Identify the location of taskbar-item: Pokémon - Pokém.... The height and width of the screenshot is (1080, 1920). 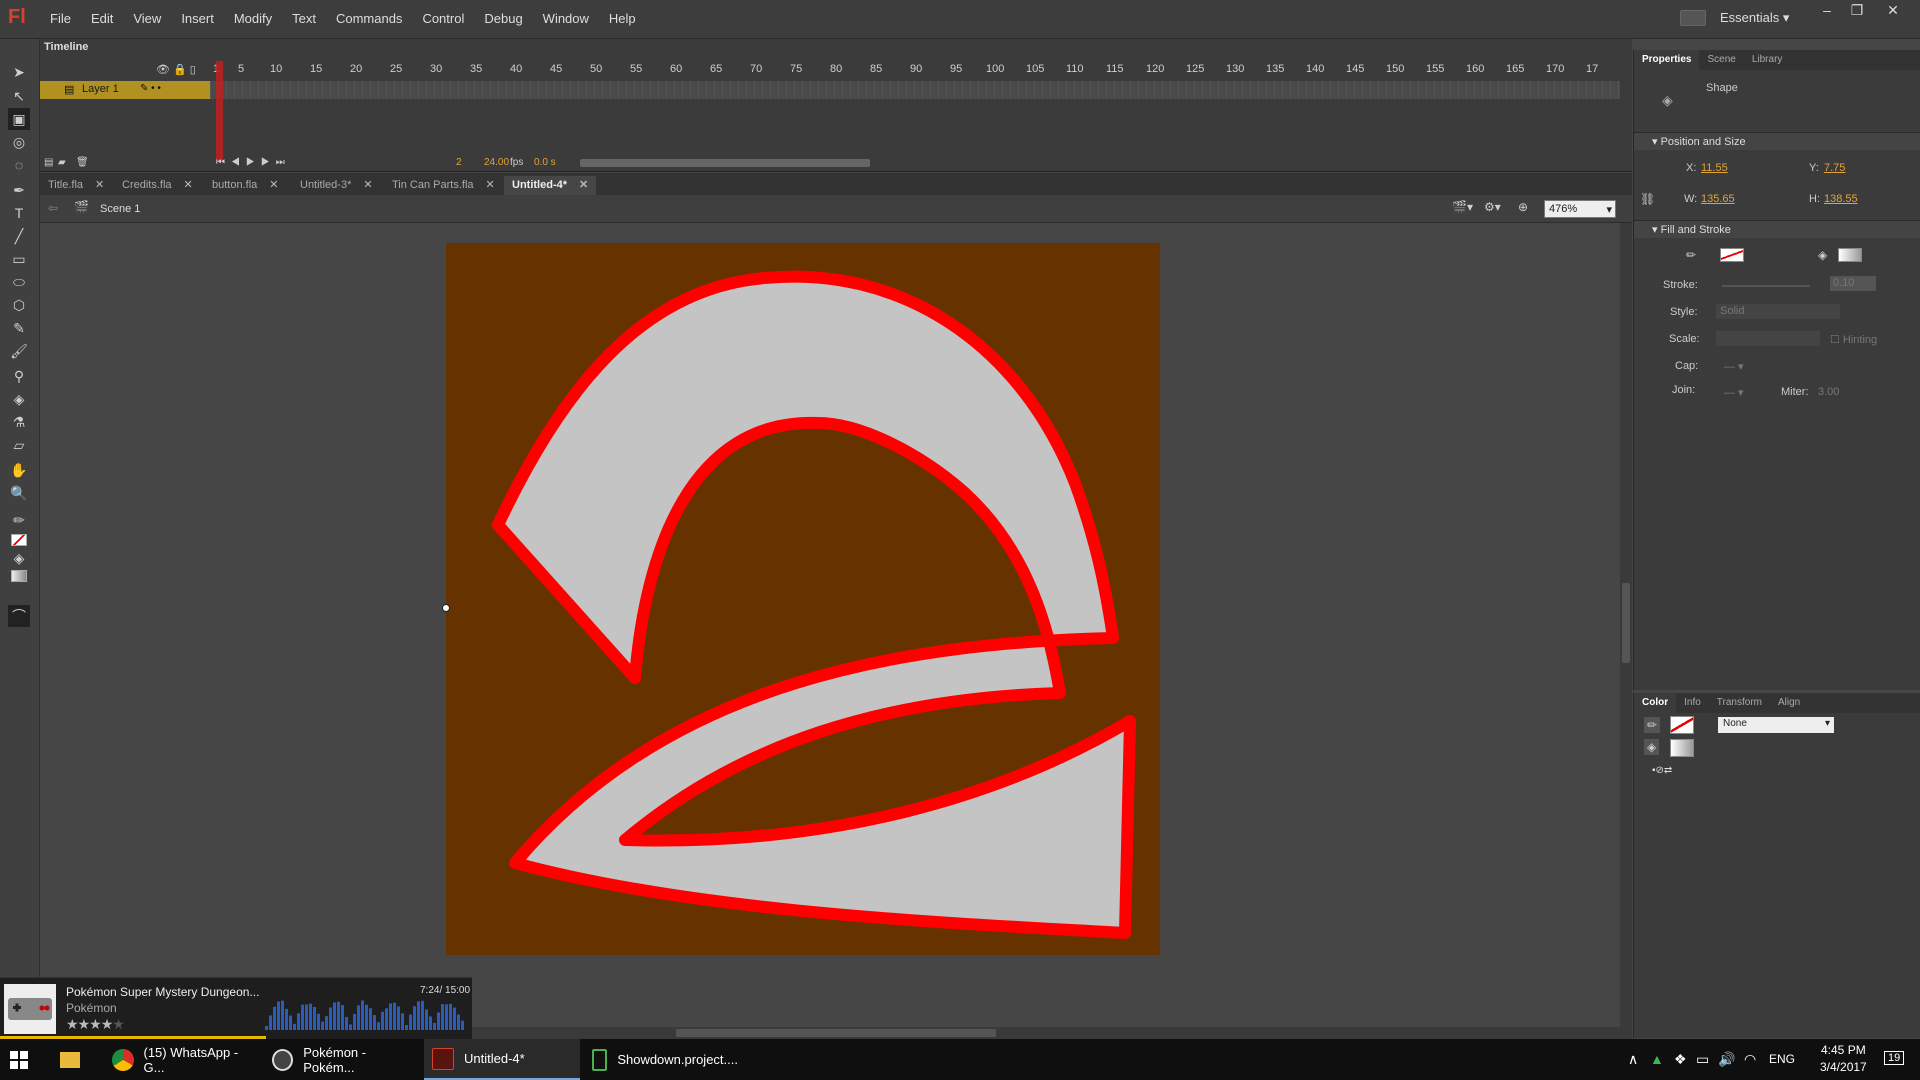
(342, 1059).